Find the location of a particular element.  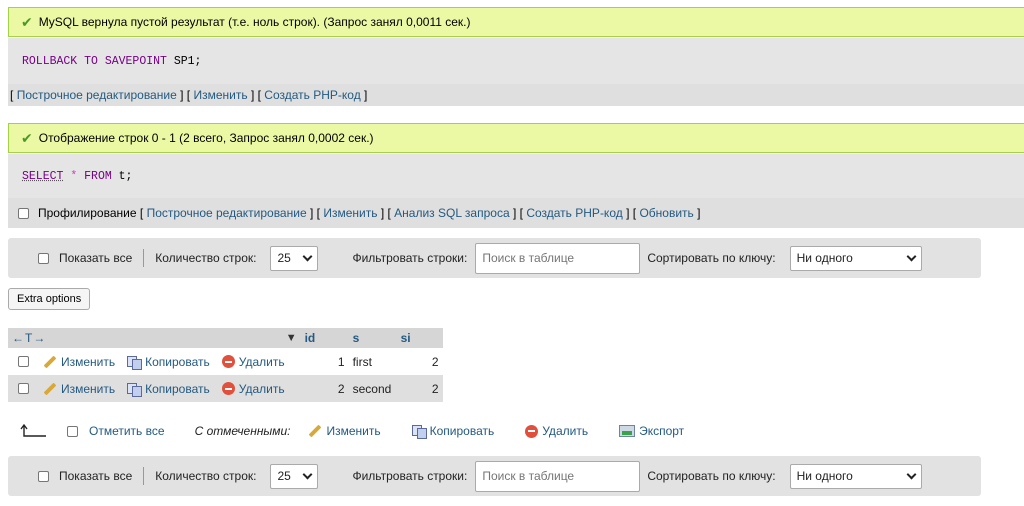

sql-identifier: SP1; is located at coordinates (187, 61).